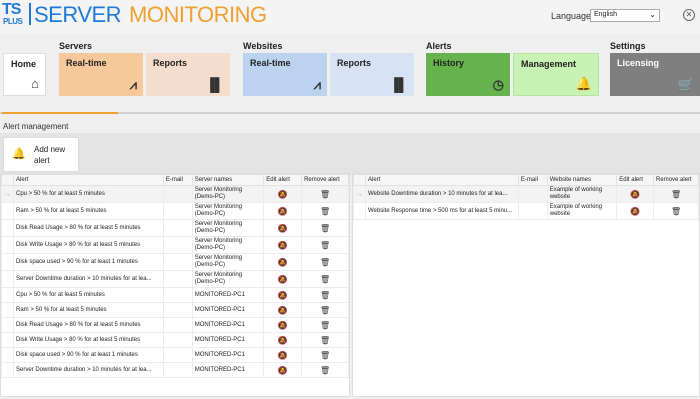  What do you see at coordinates (228, 180) in the screenshot?
I see `col-server-names: Server names` at bounding box center [228, 180].